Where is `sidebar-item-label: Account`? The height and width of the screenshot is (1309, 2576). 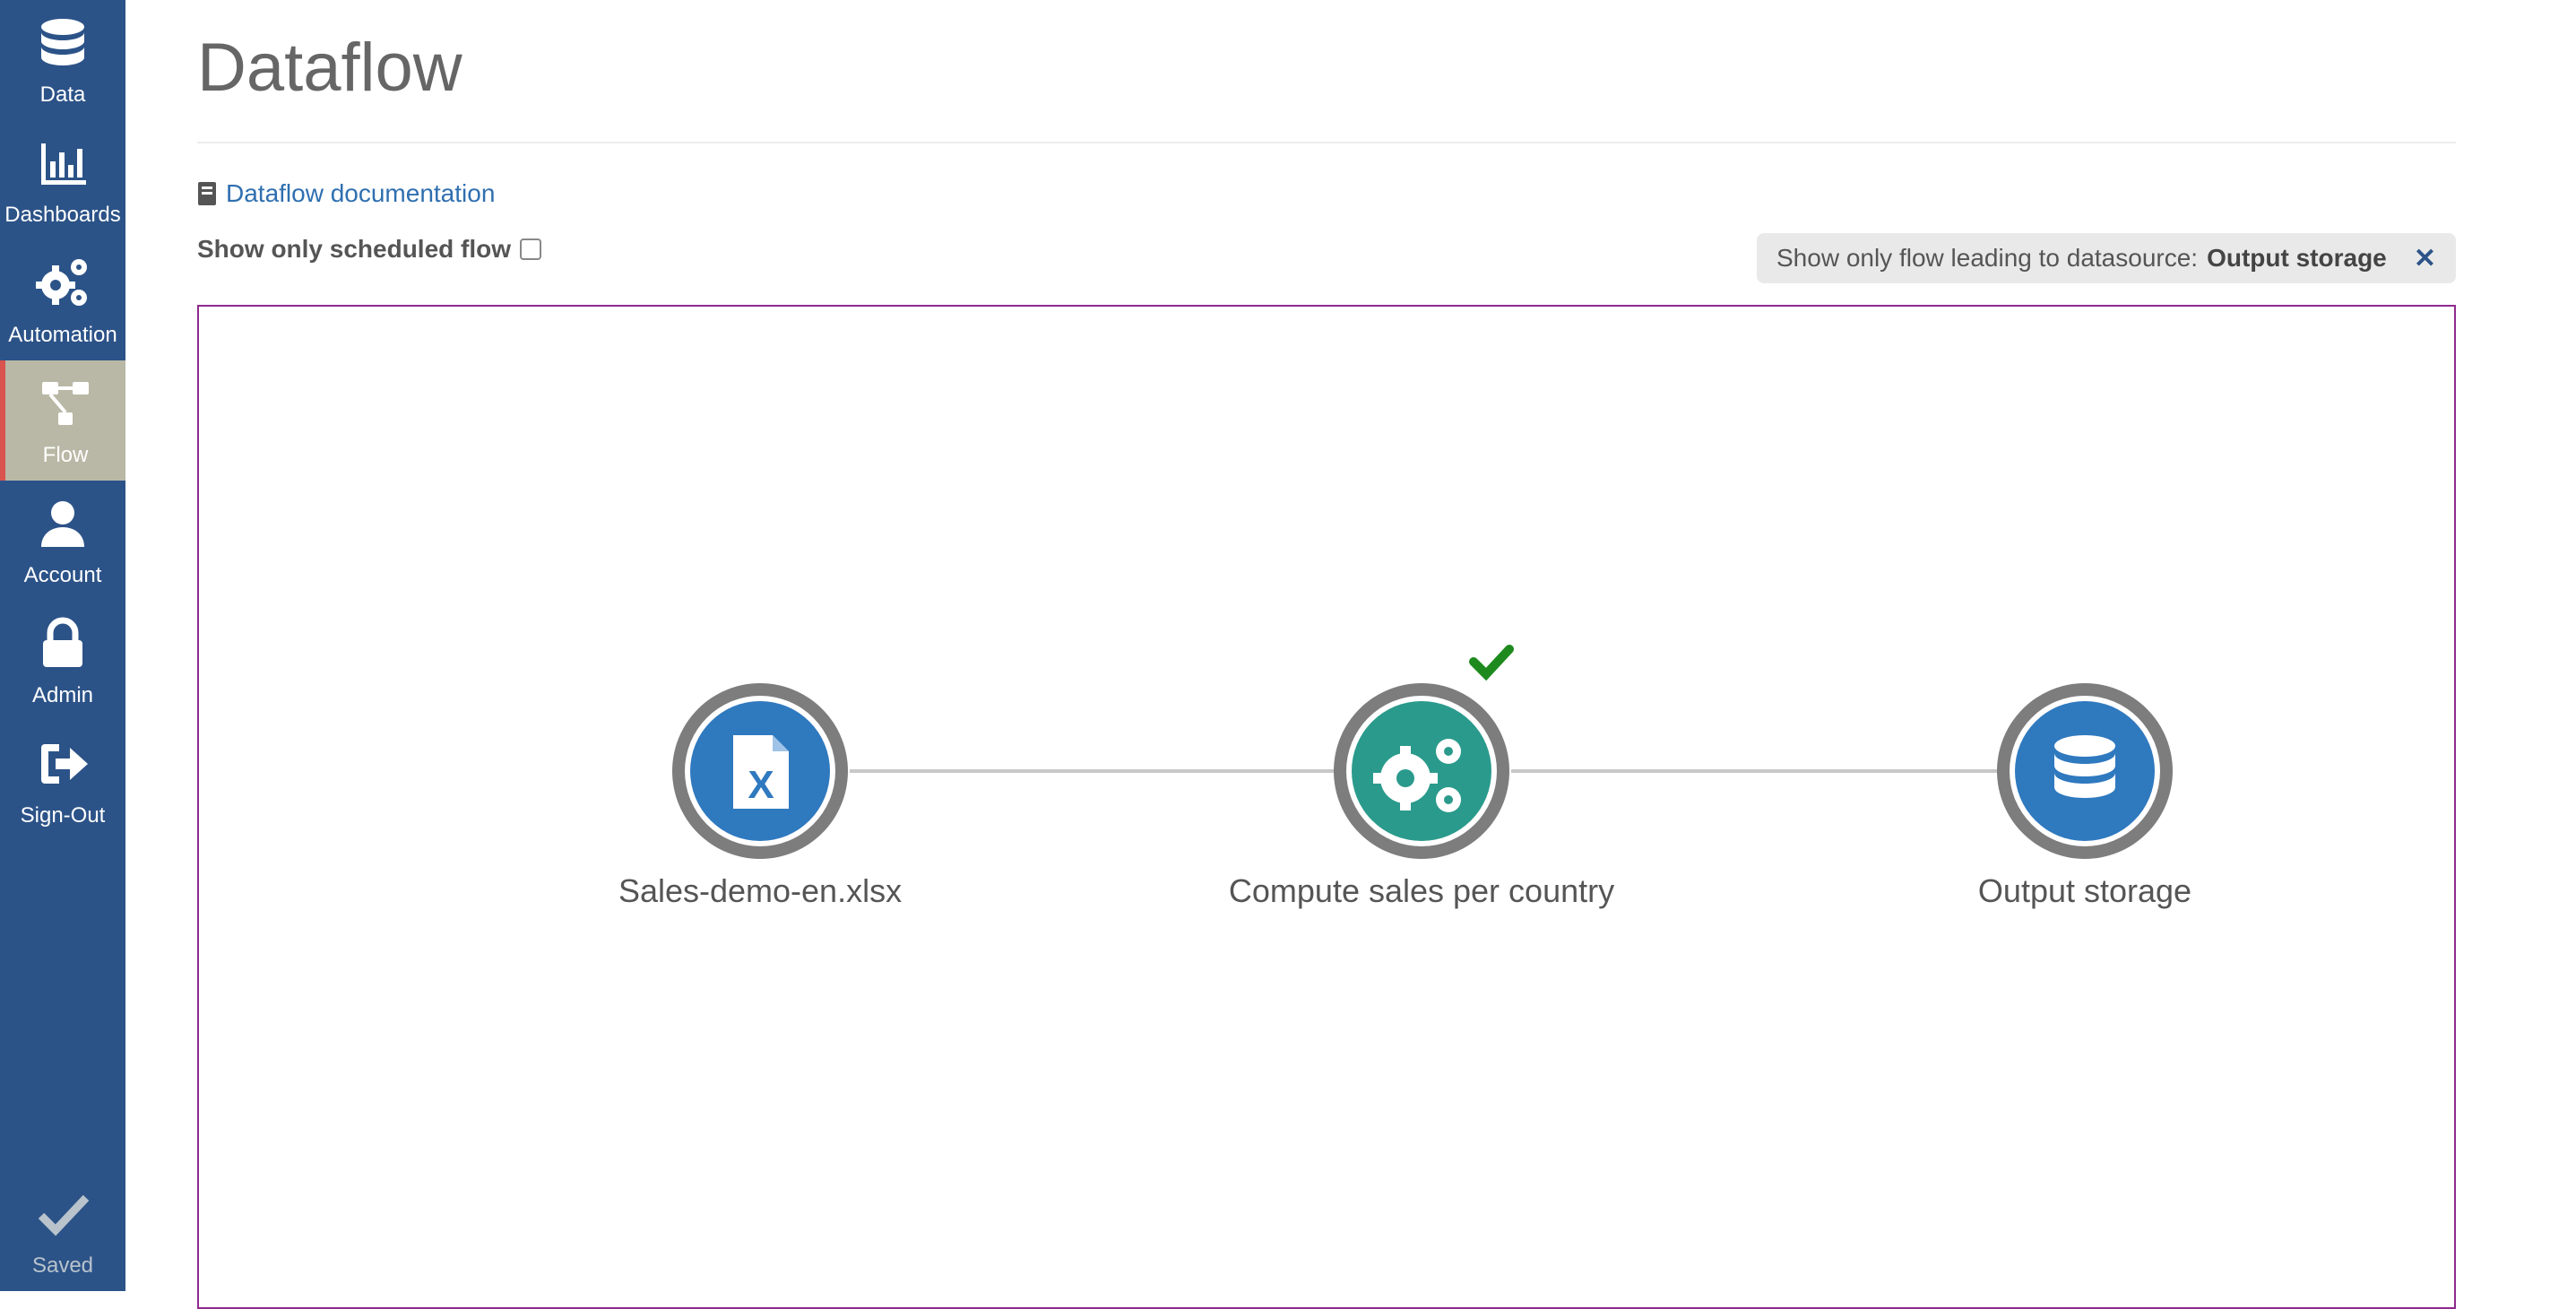 sidebar-item-label: Account is located at coordinates (62, 575).